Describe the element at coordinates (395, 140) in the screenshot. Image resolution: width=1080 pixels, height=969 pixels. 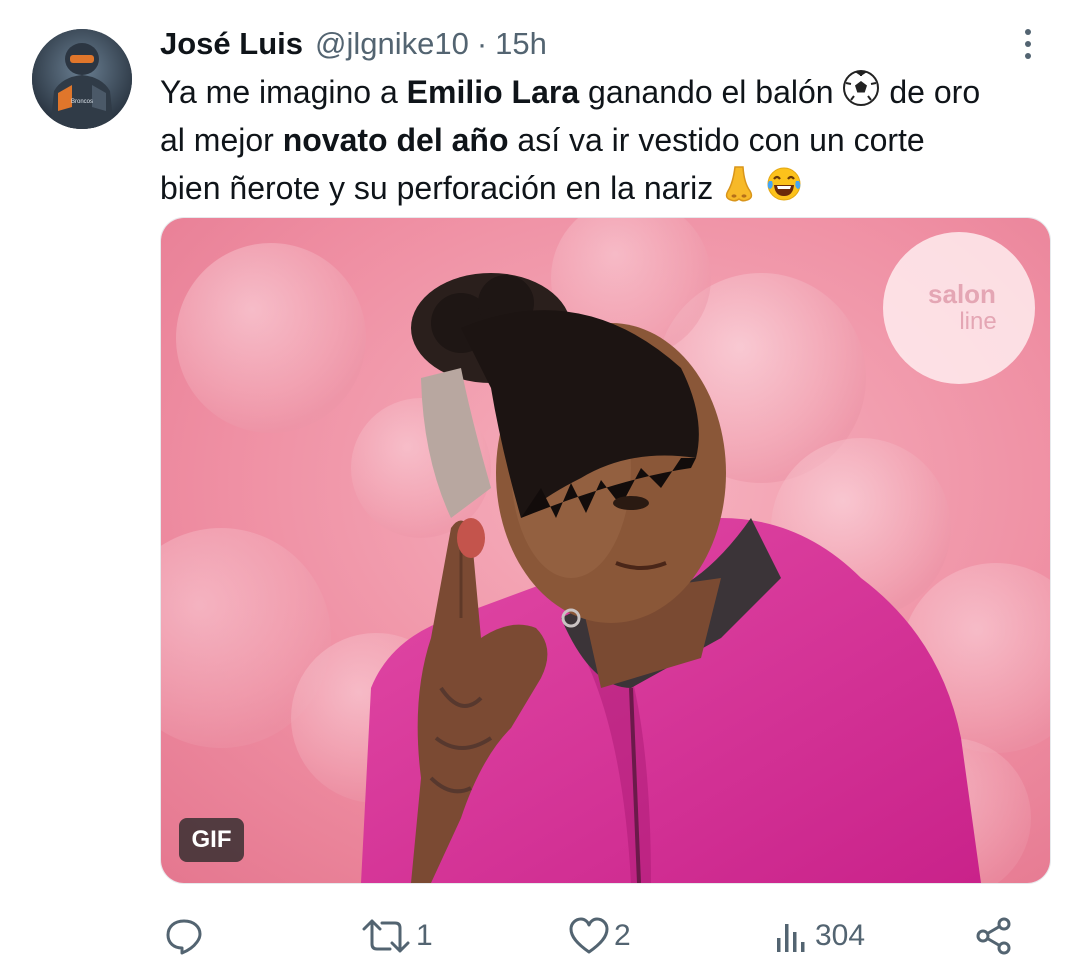
I see `bold-phrase: novato del año` at that location.